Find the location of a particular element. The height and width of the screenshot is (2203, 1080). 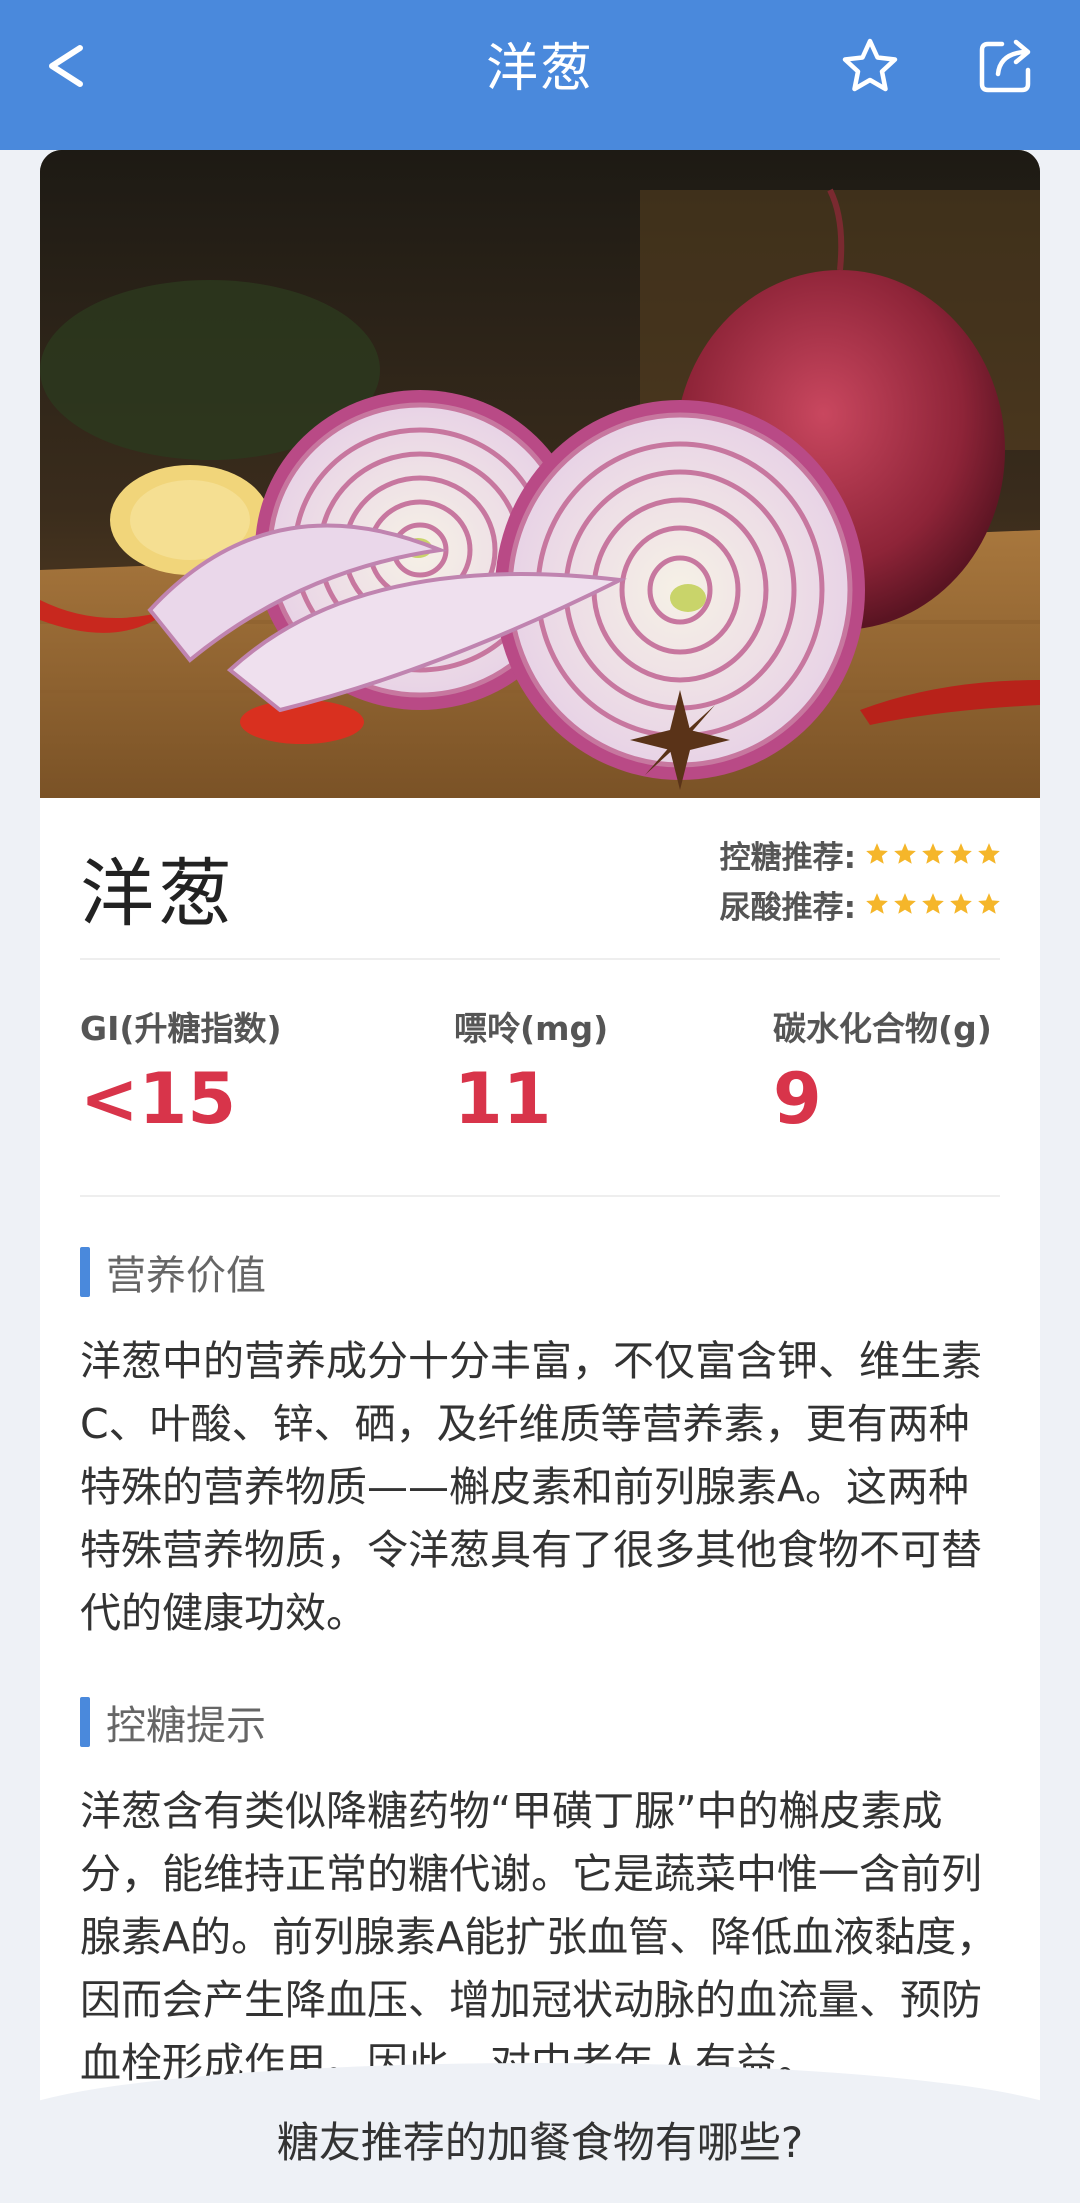

metric-label: GI(升糖指数) is located at coordinates (181, 1028).